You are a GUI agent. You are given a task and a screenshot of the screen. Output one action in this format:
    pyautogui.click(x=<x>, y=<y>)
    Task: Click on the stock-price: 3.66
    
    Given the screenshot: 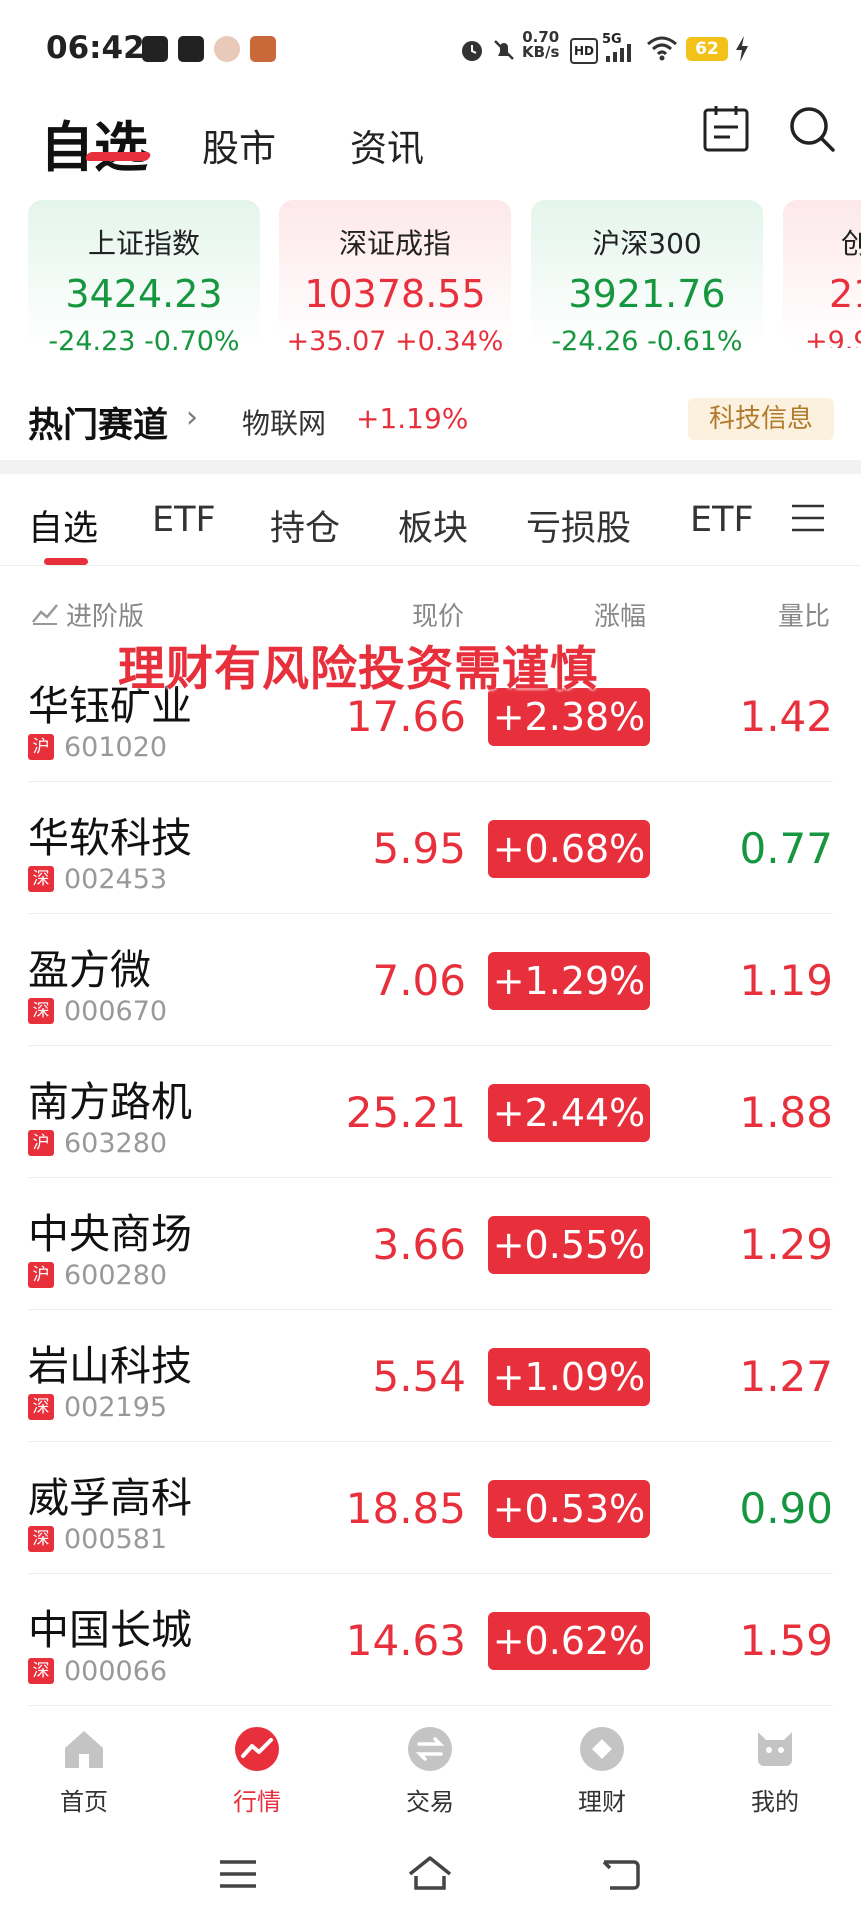 What is the action you would take?
    pyautogui.click(x=419, y=1244)
    